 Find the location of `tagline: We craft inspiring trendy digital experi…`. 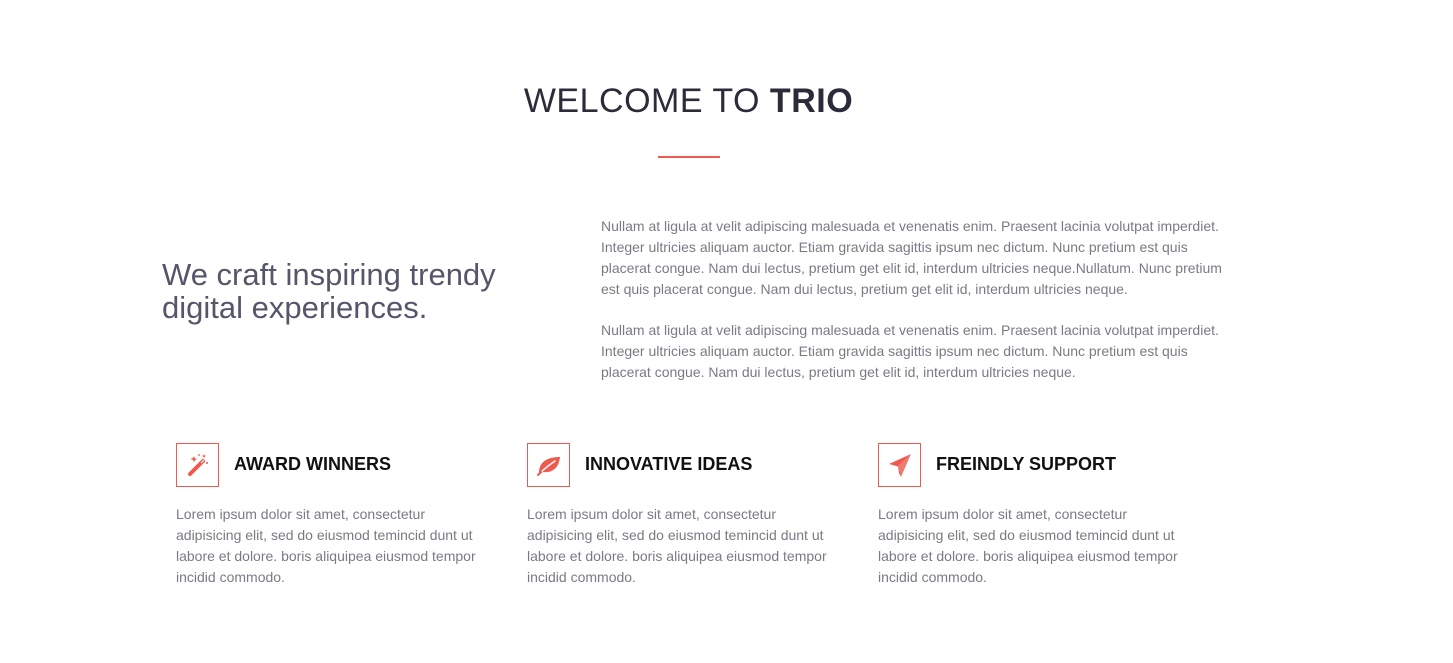

tagline: We craft inspiring trendy digital experi… is located at coordinates (329, 291).